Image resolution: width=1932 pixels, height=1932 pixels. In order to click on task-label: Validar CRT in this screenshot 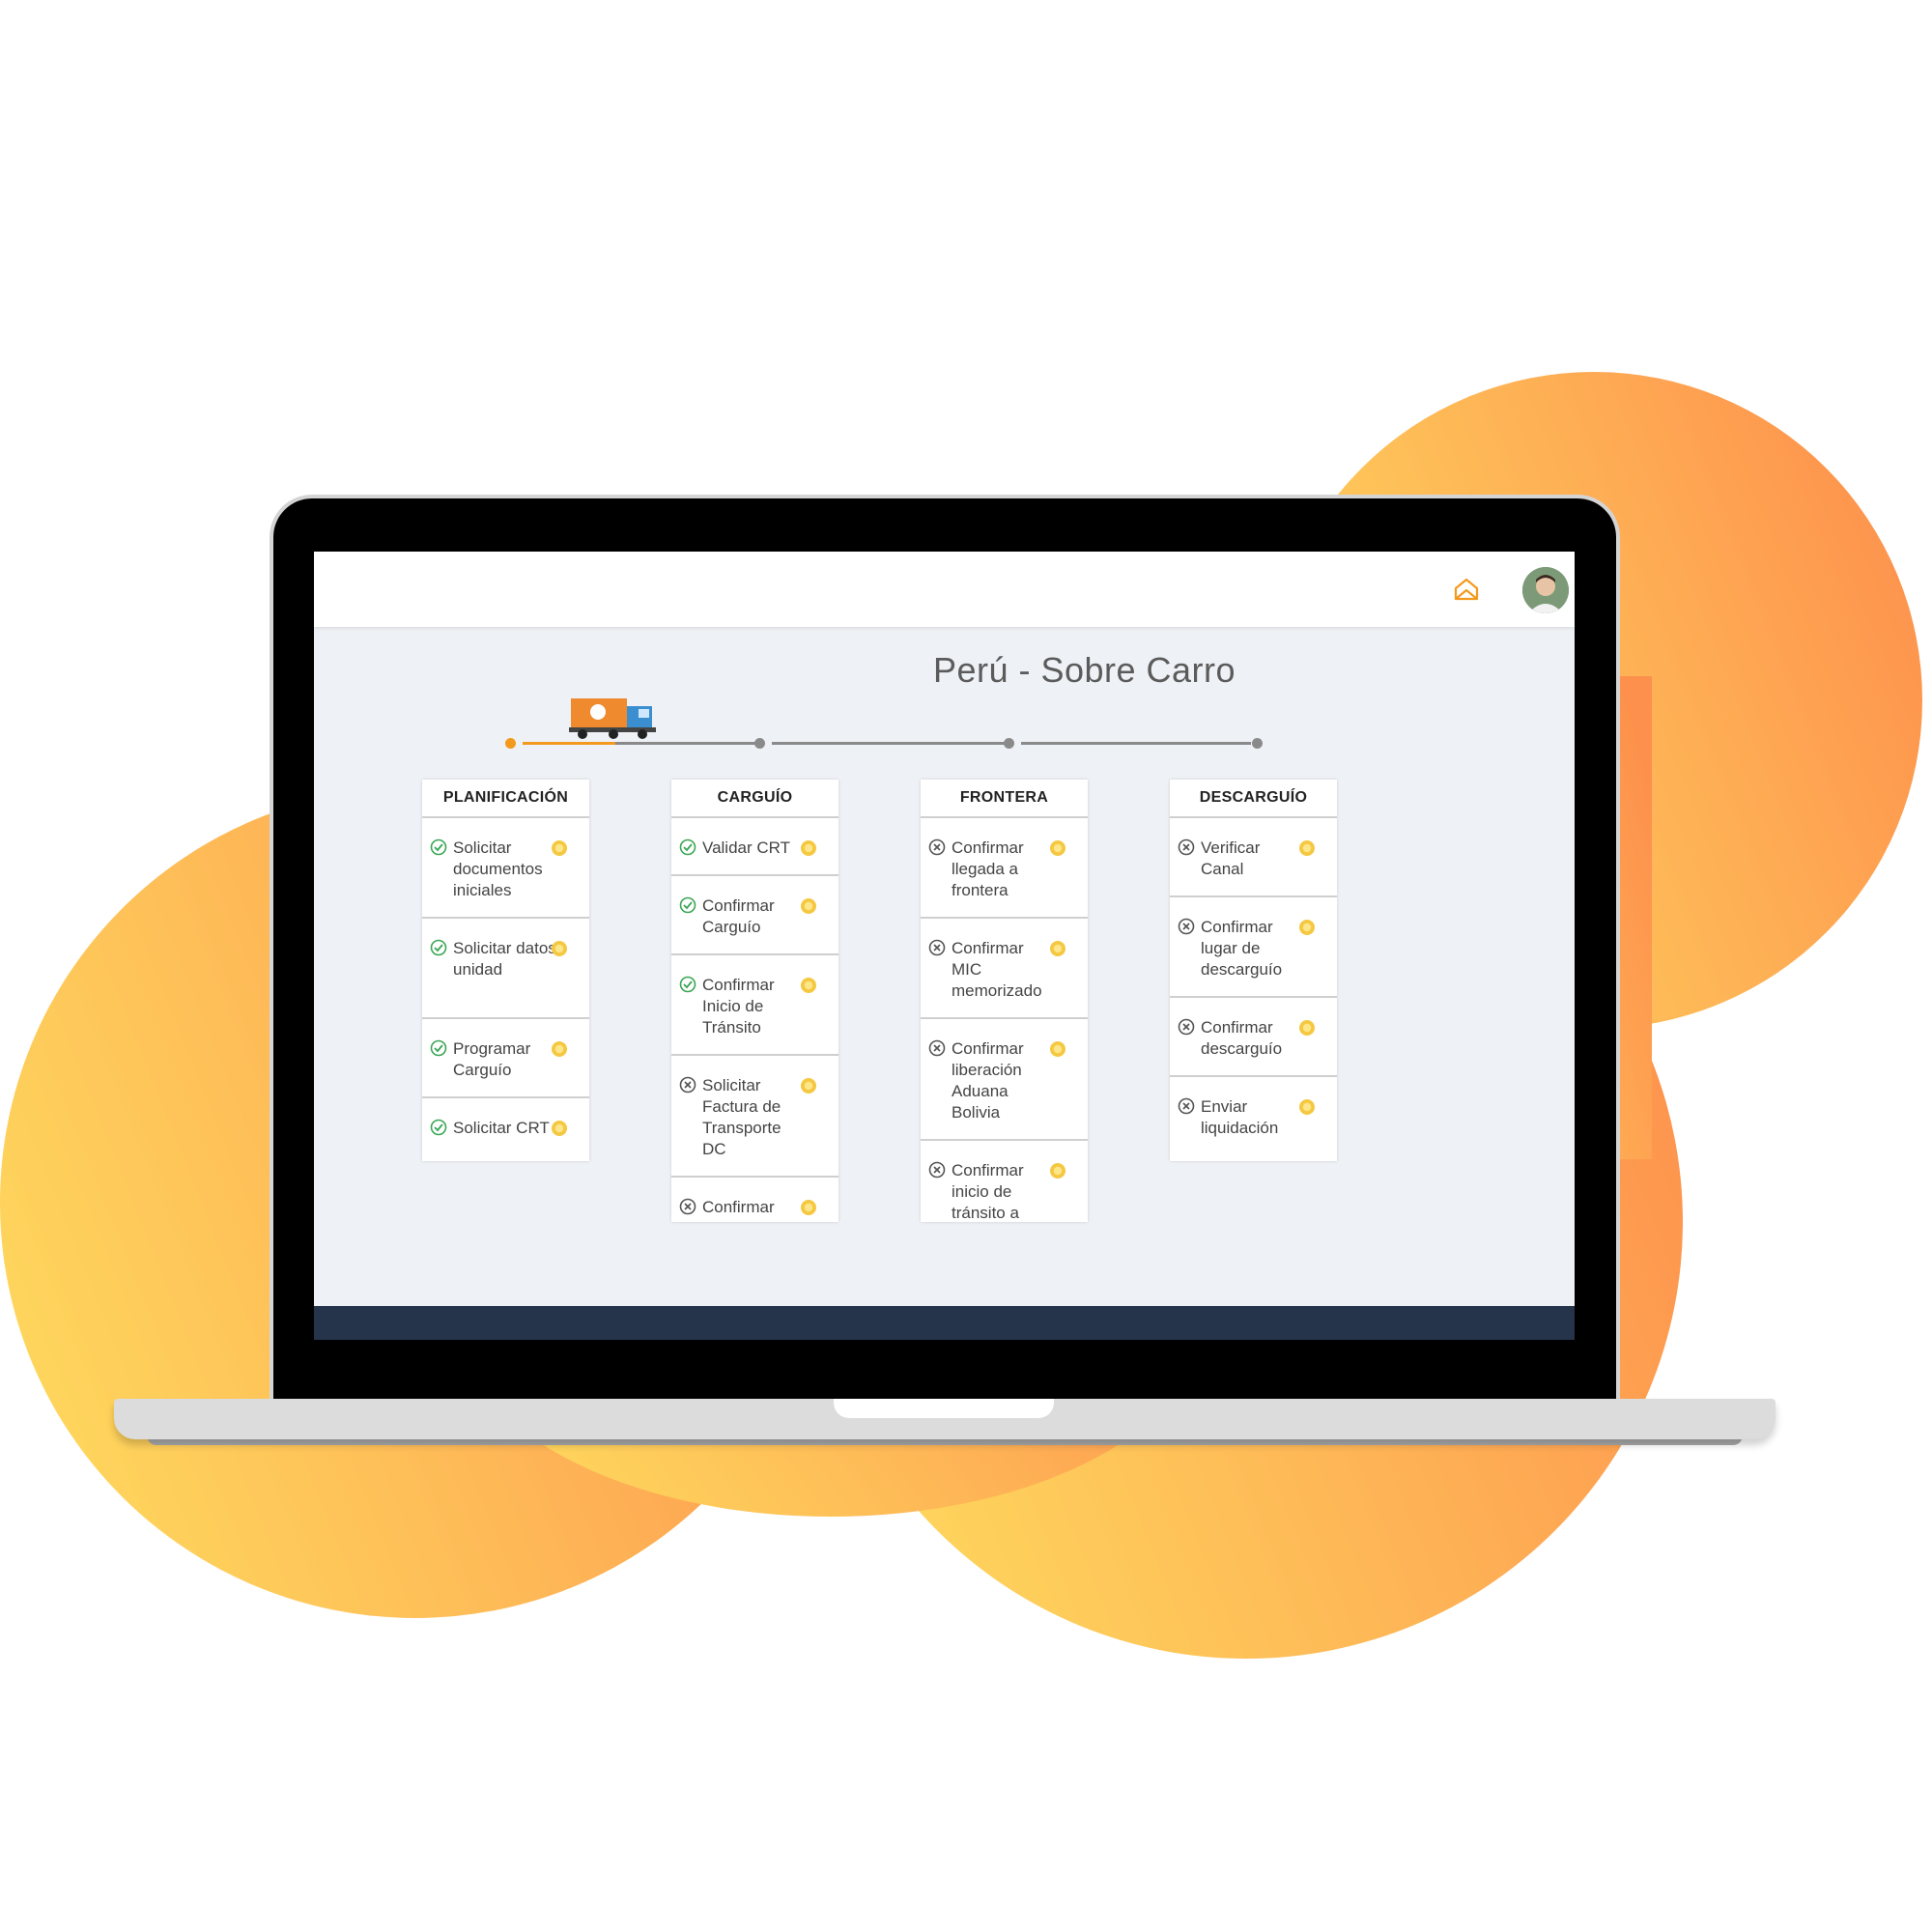, I will do `click(746, 847)`.